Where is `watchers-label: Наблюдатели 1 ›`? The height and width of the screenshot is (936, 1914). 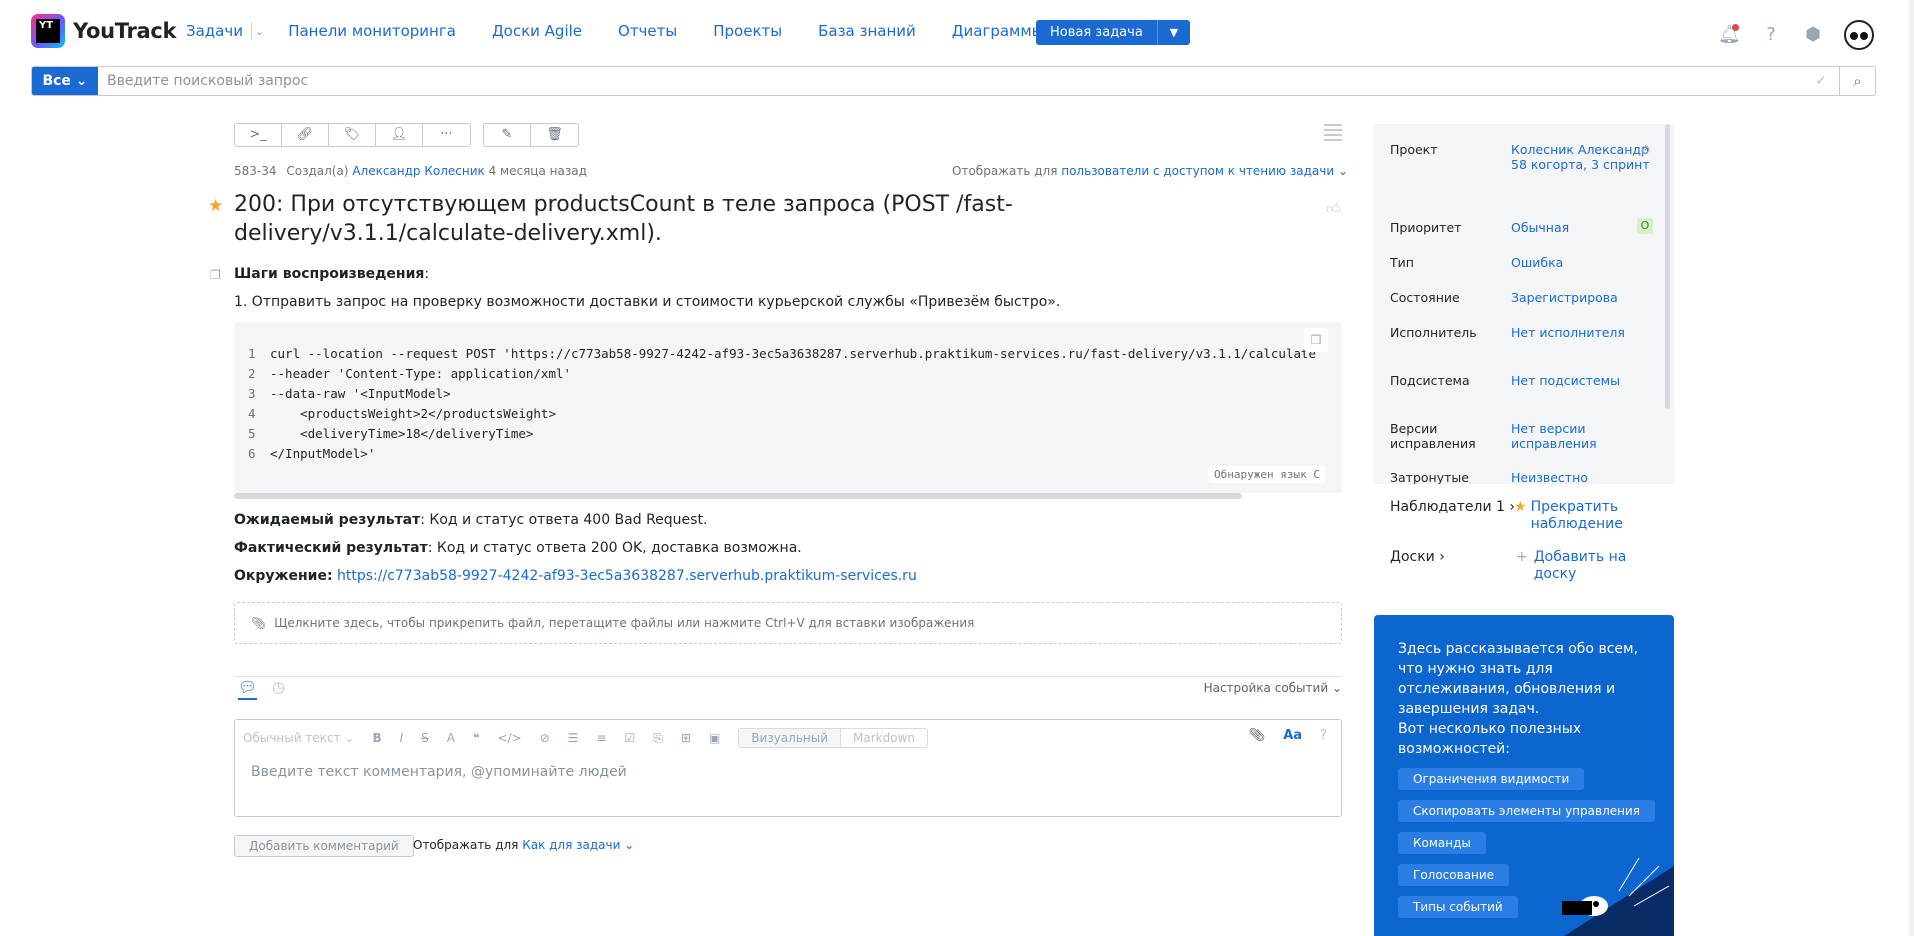 watchers-label: Наблюдатели 1 › is located at coordinates (1452, 507).